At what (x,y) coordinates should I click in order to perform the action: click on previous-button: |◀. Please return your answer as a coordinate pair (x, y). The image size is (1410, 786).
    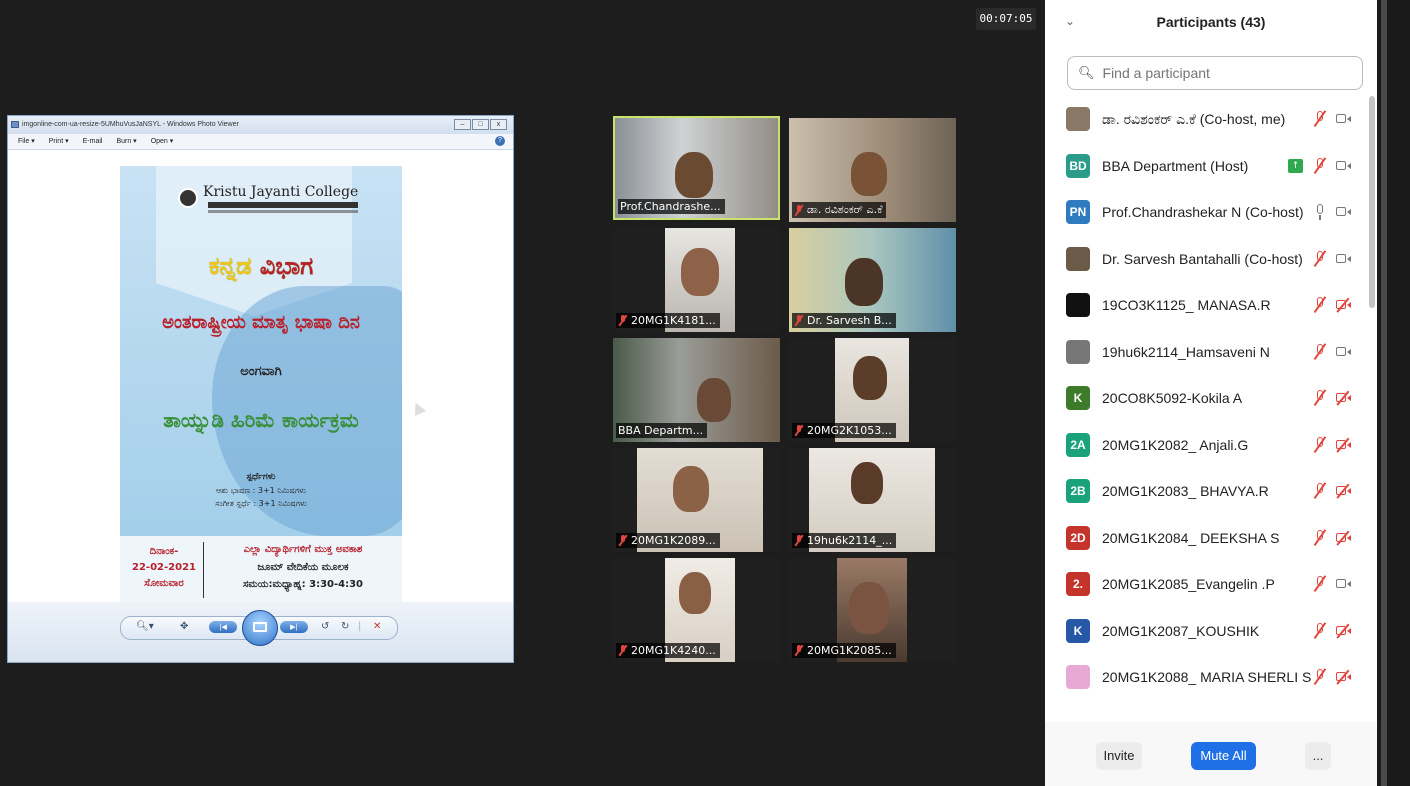
    Looking at the image, I should click on (223, 627).